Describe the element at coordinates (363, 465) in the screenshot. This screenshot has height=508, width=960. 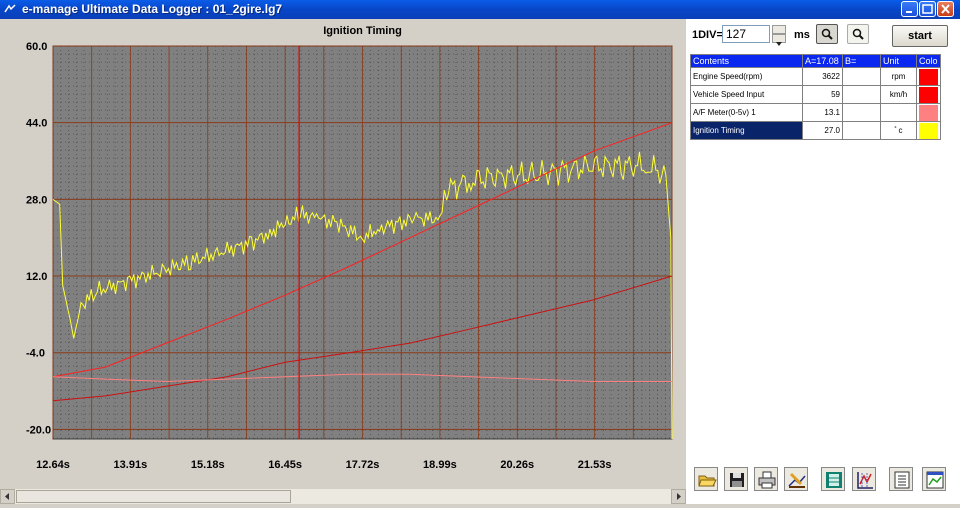
I see `x-tick-label: 17.72s` at that location.